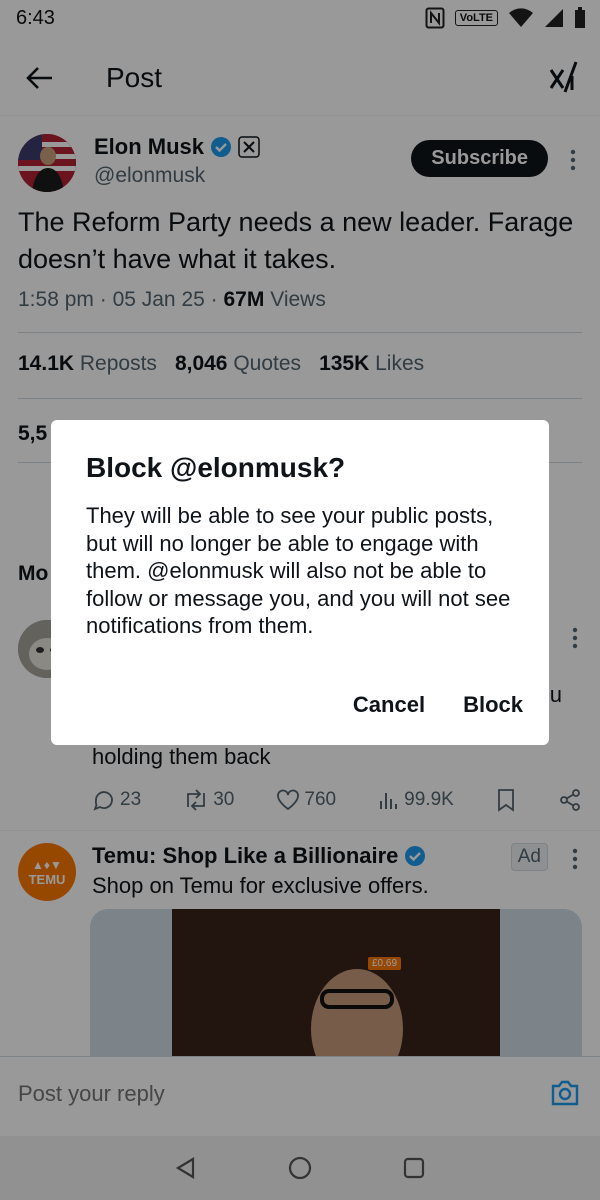 This screenshot has height=1200, width=600. I want to click on dialog-actions: Cancel Block, so click(438, 705).